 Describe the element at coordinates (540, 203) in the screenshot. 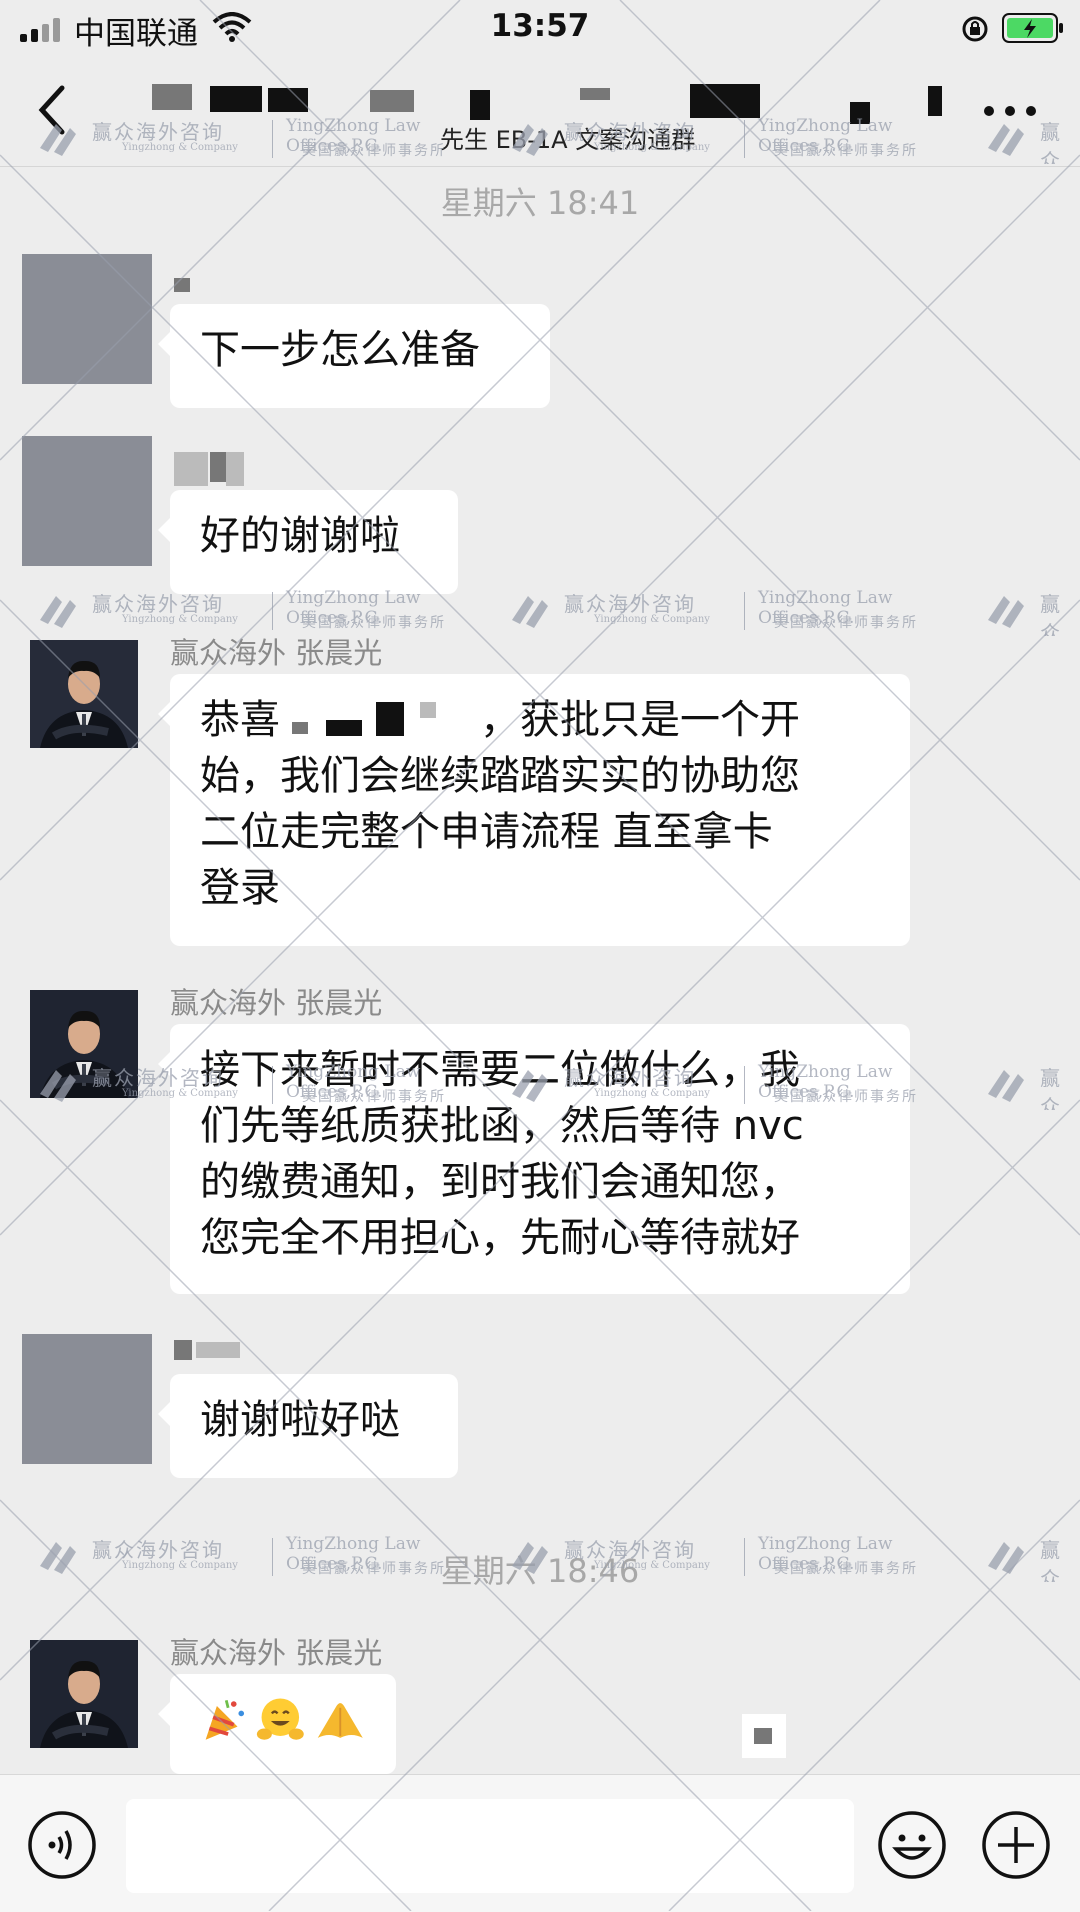

I see `message-timestamp: 星期六 18:41` at that location.